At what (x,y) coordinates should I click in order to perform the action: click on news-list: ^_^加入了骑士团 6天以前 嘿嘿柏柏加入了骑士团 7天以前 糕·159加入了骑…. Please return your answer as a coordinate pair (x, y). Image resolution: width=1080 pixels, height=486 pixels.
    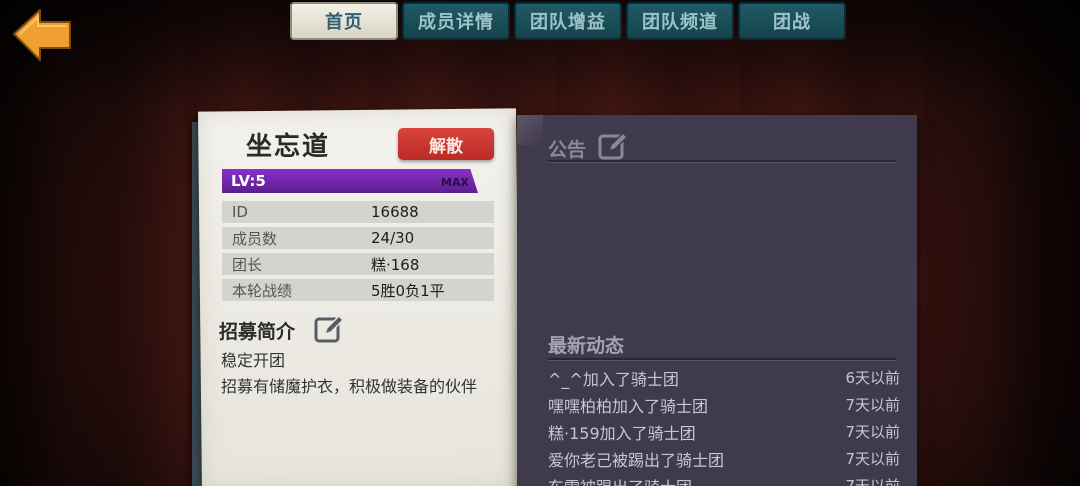
    Looking at the image, I should click on (724, 425).